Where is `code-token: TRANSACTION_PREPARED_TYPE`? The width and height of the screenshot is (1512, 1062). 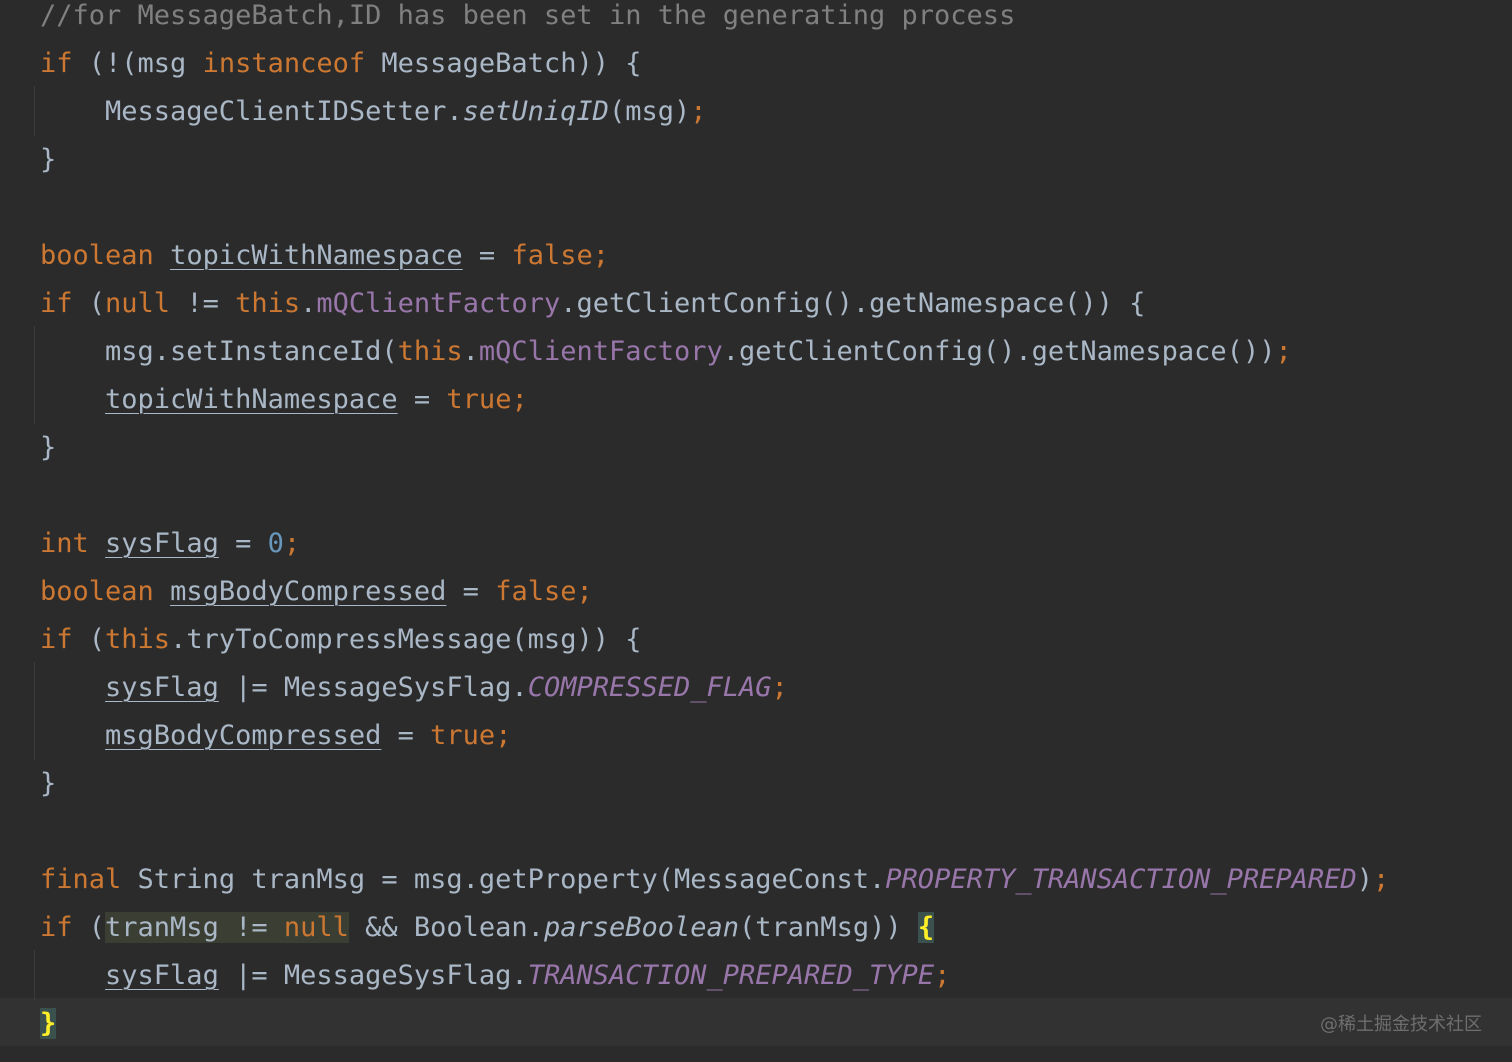 code-token: TRANSACTION_PREPARED_TYPE is located at coordinates (731, 975).